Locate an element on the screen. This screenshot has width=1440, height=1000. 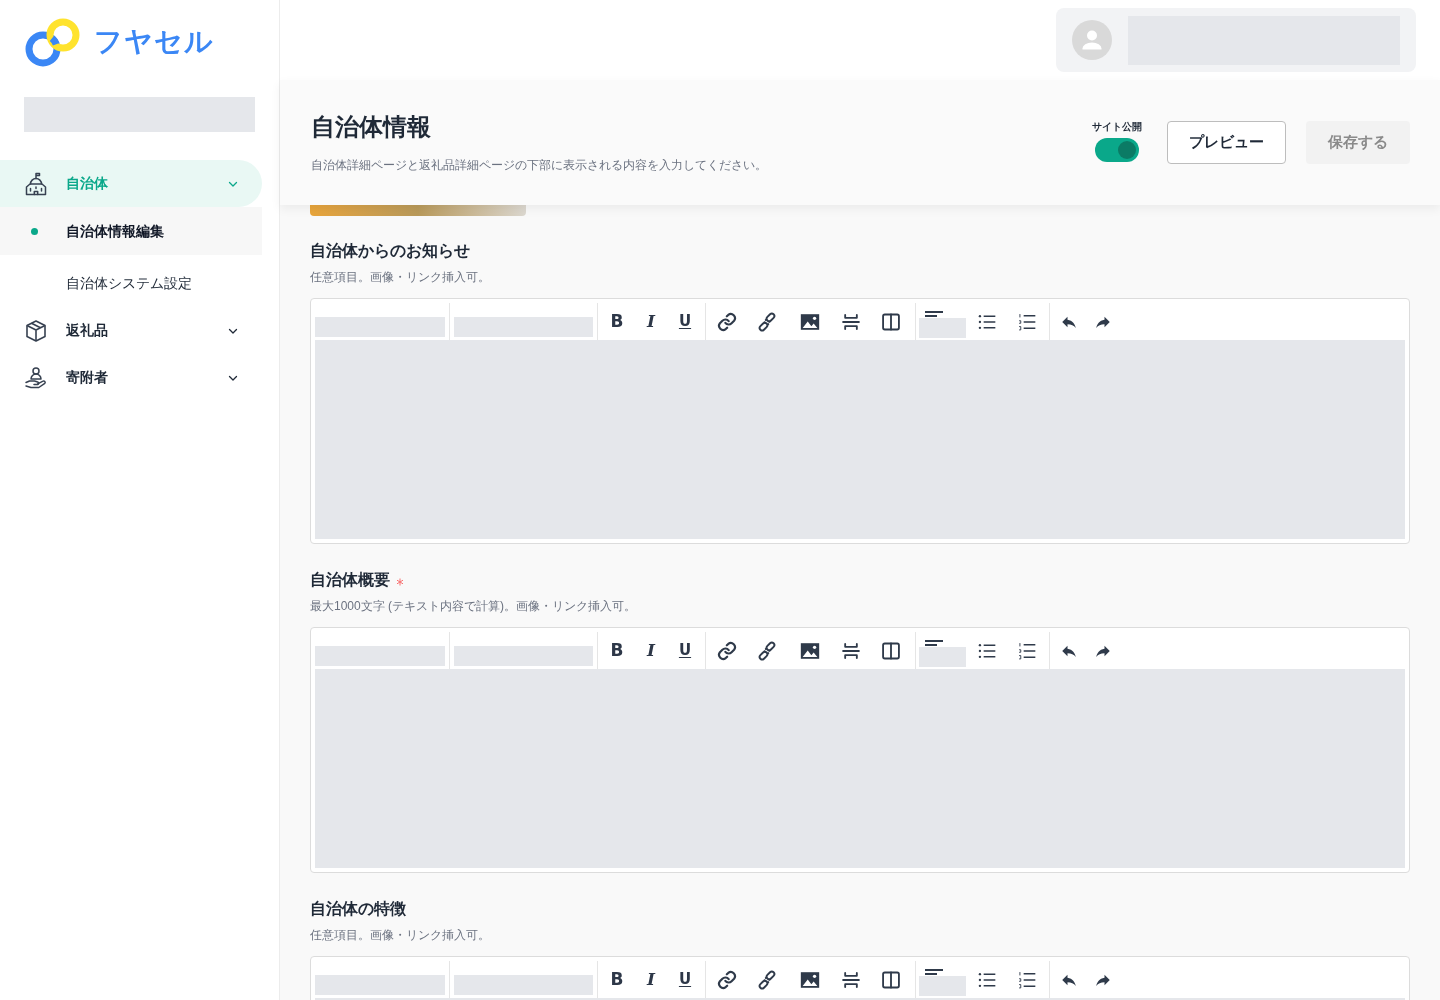
nav-subitem: 自治体情報編集 is located at coordinates (131, 231).